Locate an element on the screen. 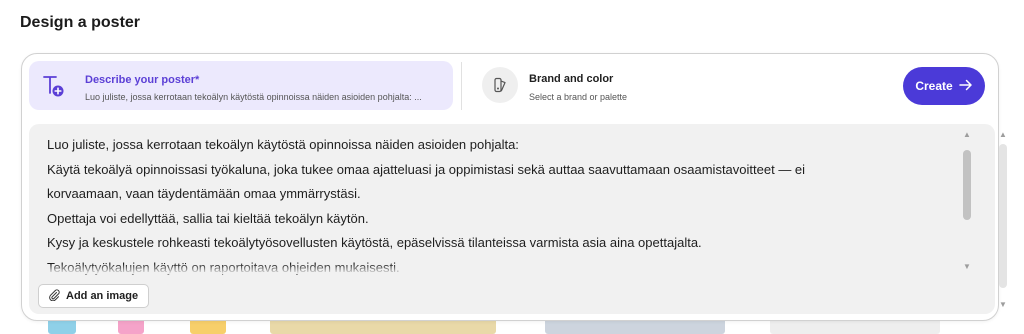  add-image-button: Add an image is located at coordinates (94, 296).